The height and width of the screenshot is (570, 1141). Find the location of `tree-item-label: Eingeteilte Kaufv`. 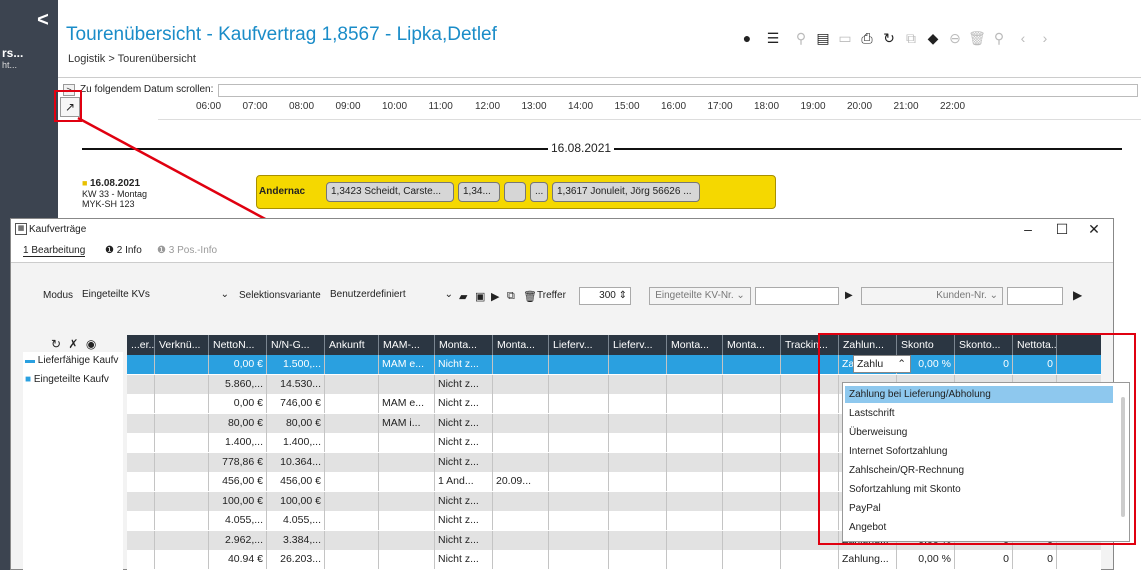

tree-item-label: Eingeteilte Kaufv is located at coordinates (71, 379).